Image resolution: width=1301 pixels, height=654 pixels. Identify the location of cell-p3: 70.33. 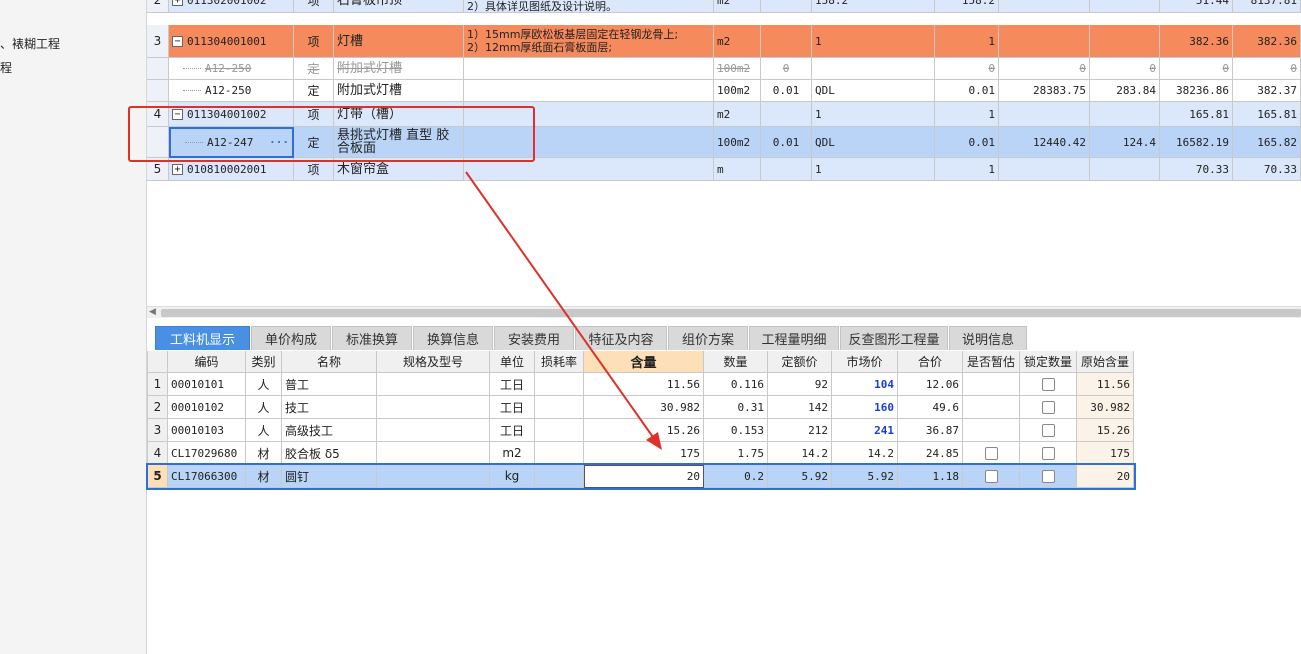
(1196, 169).